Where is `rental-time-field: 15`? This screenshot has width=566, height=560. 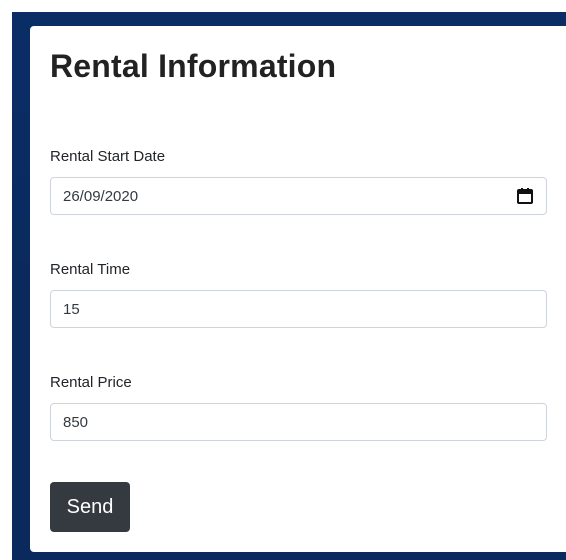
rental-time-field: 15 is located at coordinates (298, 309).